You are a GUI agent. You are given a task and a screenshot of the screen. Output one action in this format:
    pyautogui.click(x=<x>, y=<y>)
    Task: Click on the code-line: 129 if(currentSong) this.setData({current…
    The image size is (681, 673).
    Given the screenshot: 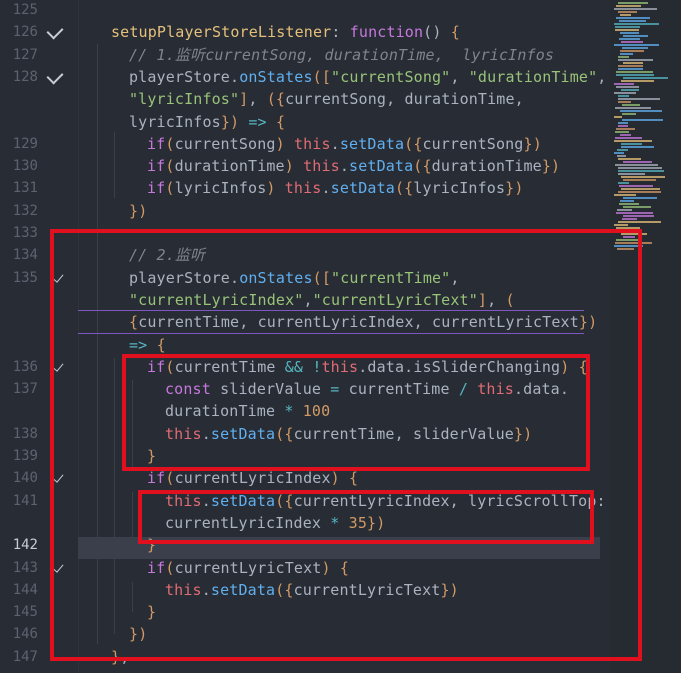 What is the action you would take?
    pyautogui.click(x=305, y=144)
    